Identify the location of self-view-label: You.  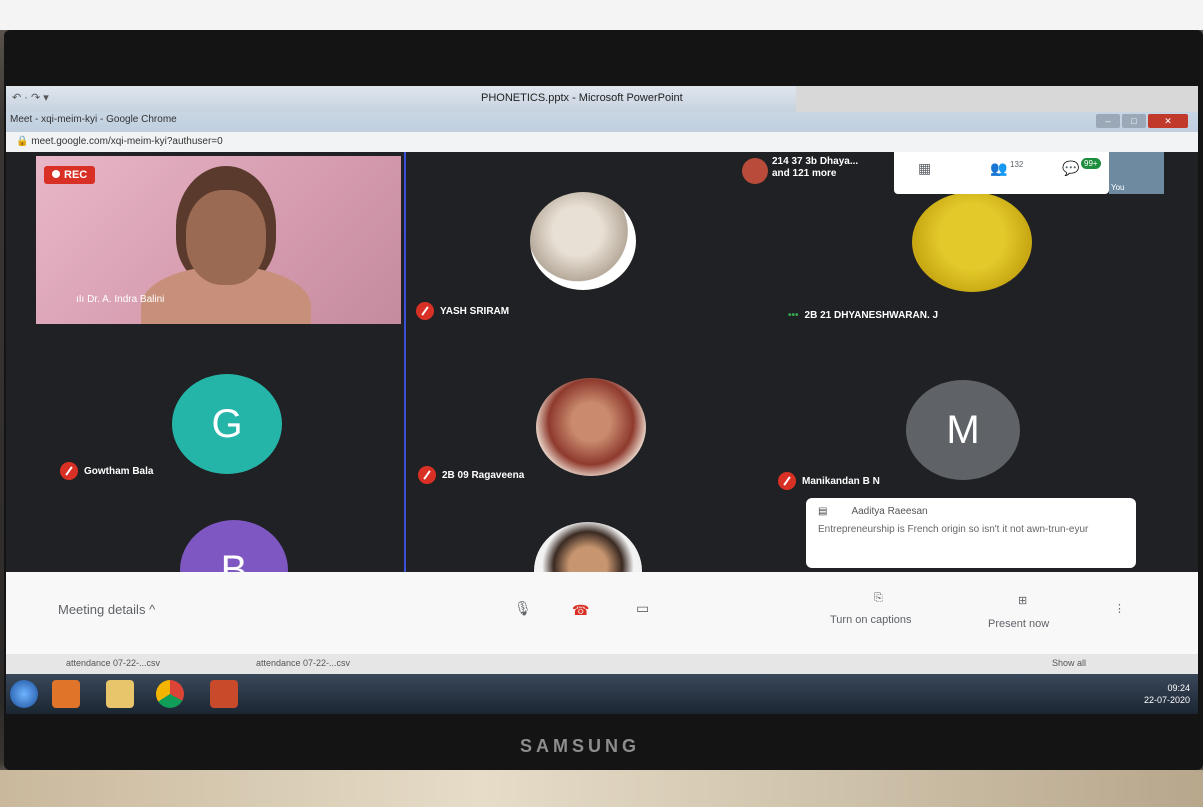
(1118, 187).